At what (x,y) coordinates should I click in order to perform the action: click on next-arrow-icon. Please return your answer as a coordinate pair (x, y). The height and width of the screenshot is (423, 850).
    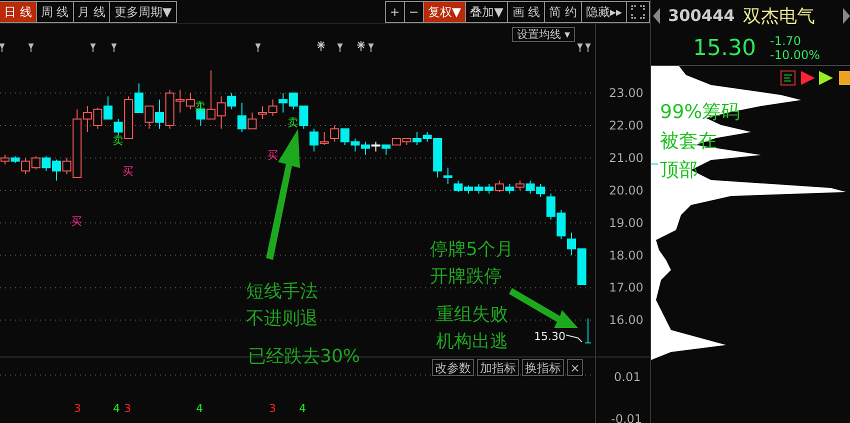
    Looking at the image, I should click on (846, 16).